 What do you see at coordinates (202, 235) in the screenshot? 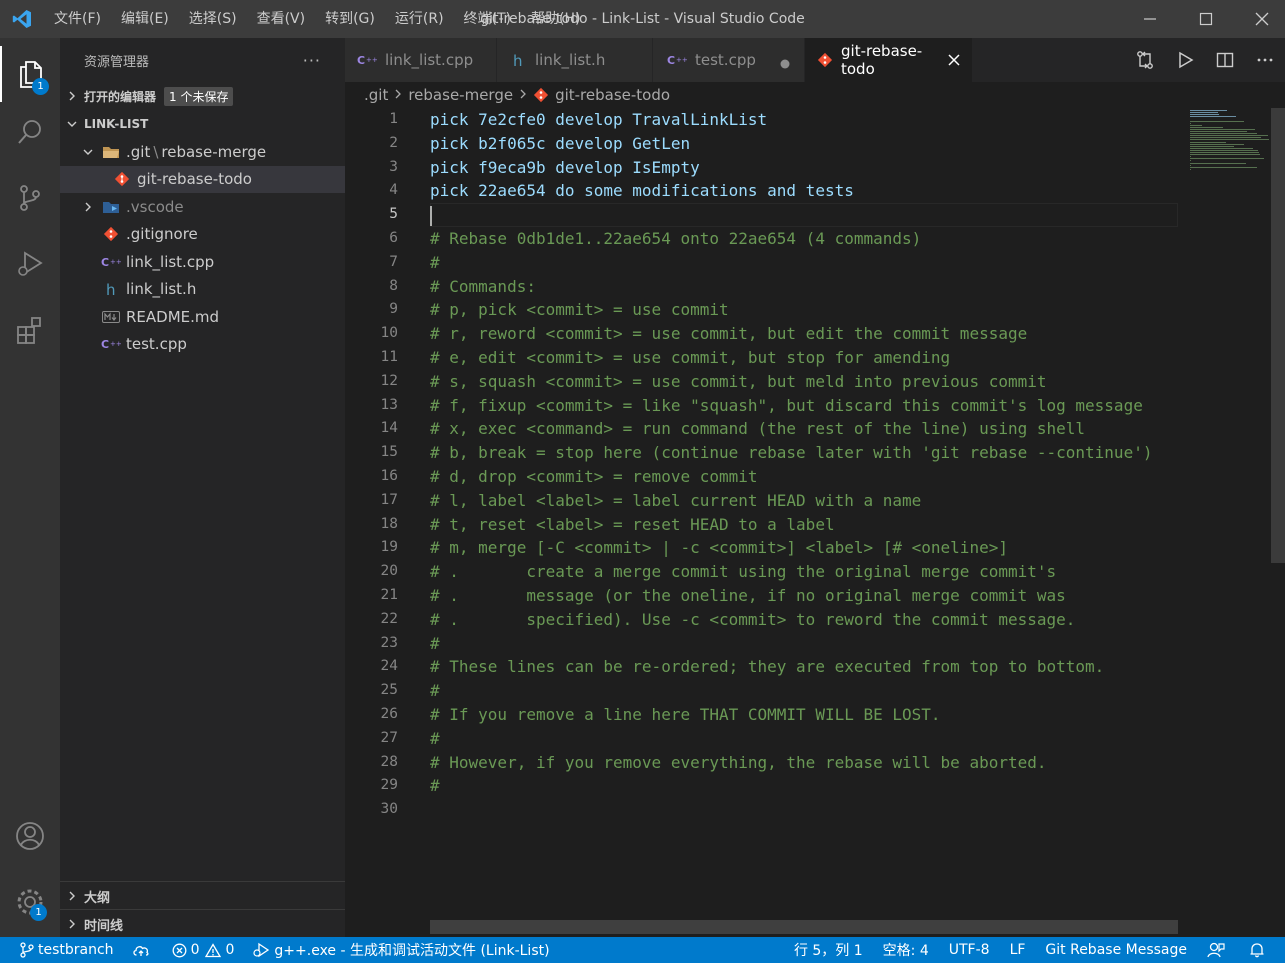
I see `tree-item-gitignore: .gitignore` at bounding box center [202, 235].